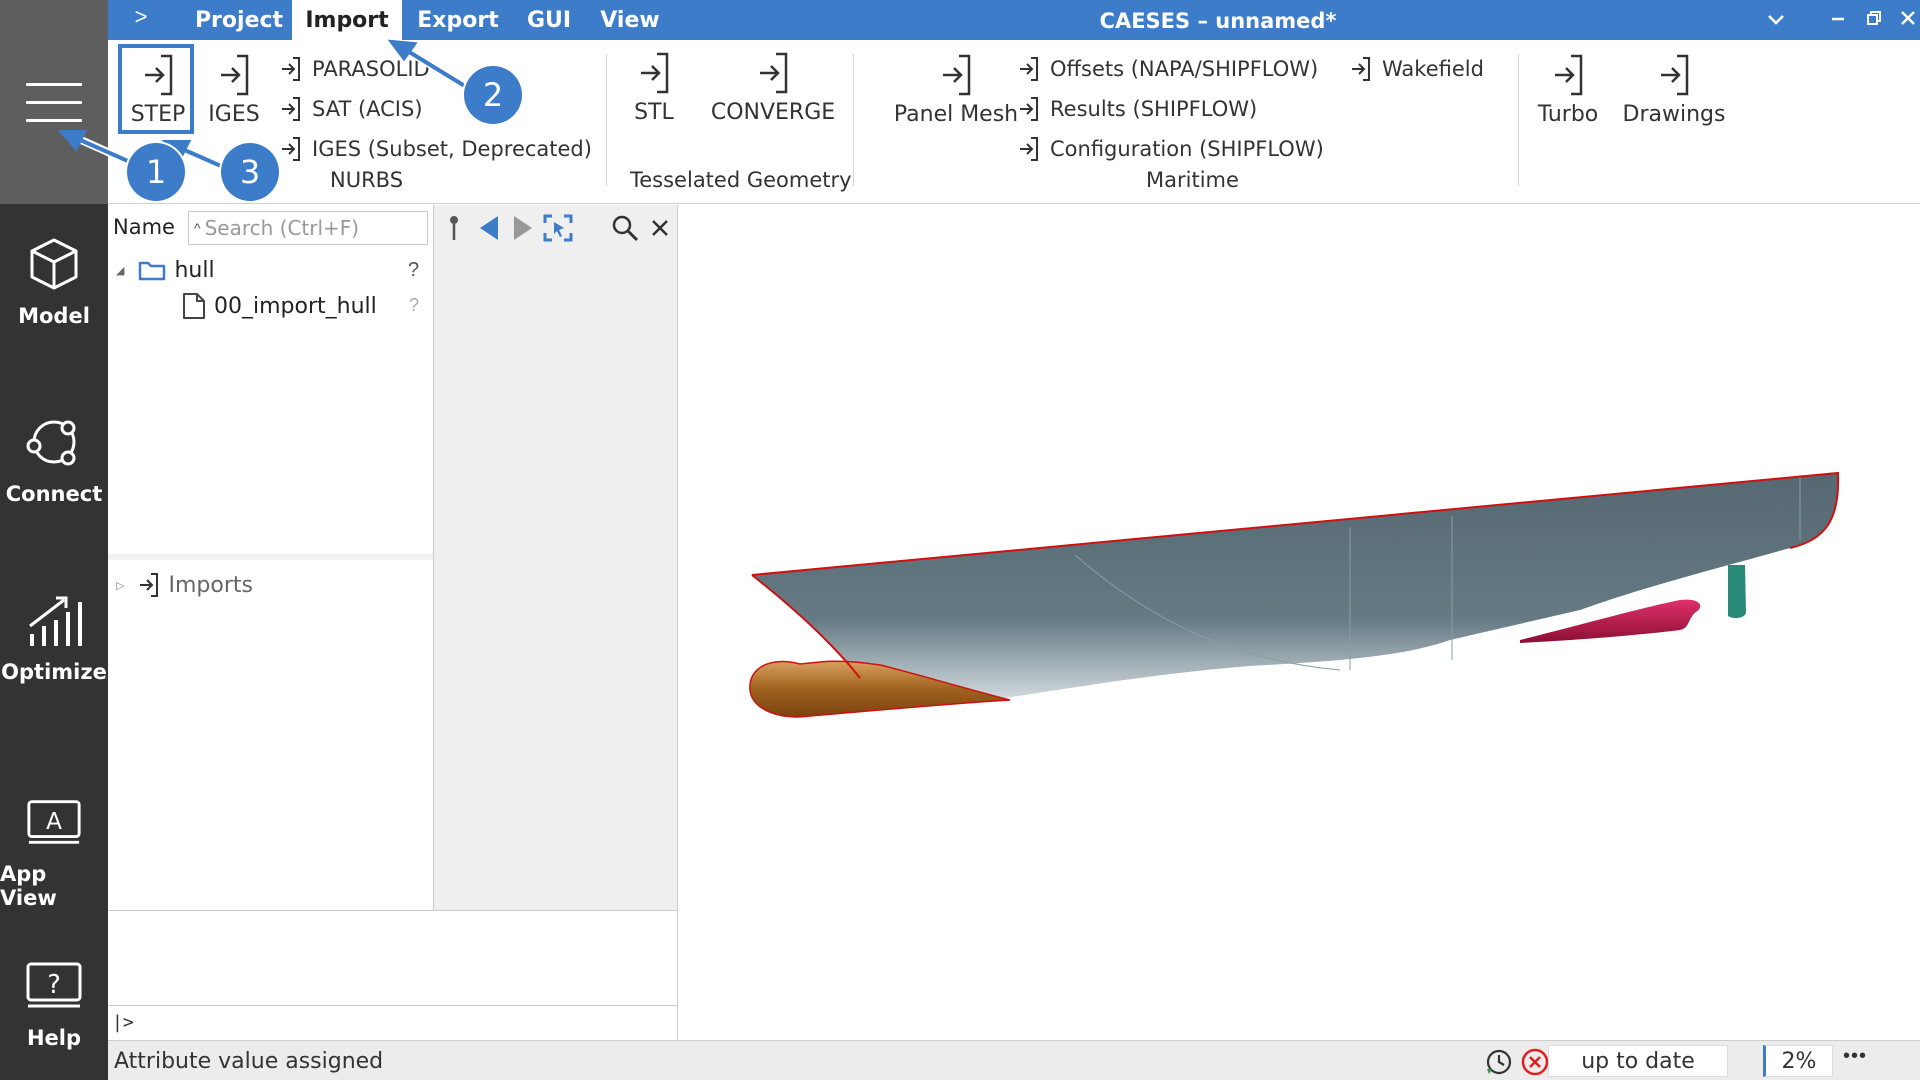 This screenshot has height=1080, width=1920. Describe the element at coordinates (773, 112) in the screenshot. I see `import-converge-label: CONVERGE` at that location.